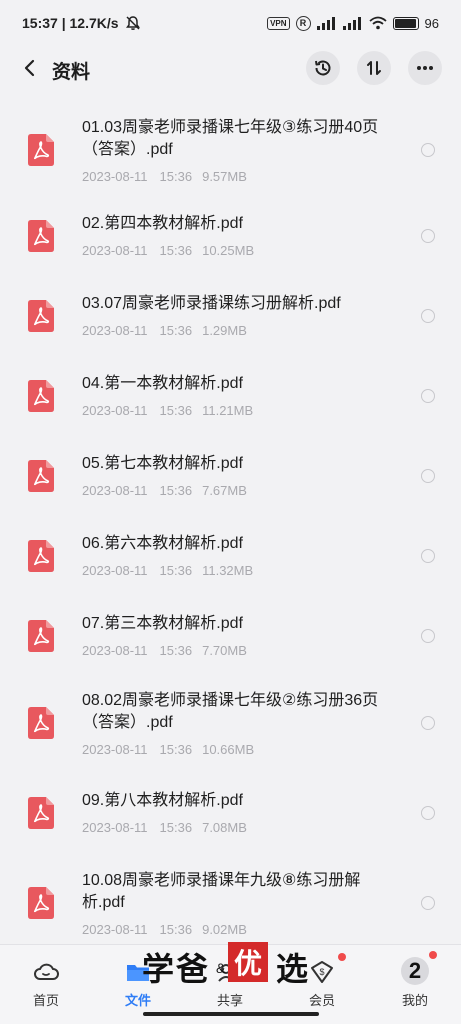 Image resolution: width=461 pixels, height=1024 pixels. I want to click on file-row: 05.第七本教材解析.pdf 2023-08-11 15:36 7.67MB, so click(230, 481).